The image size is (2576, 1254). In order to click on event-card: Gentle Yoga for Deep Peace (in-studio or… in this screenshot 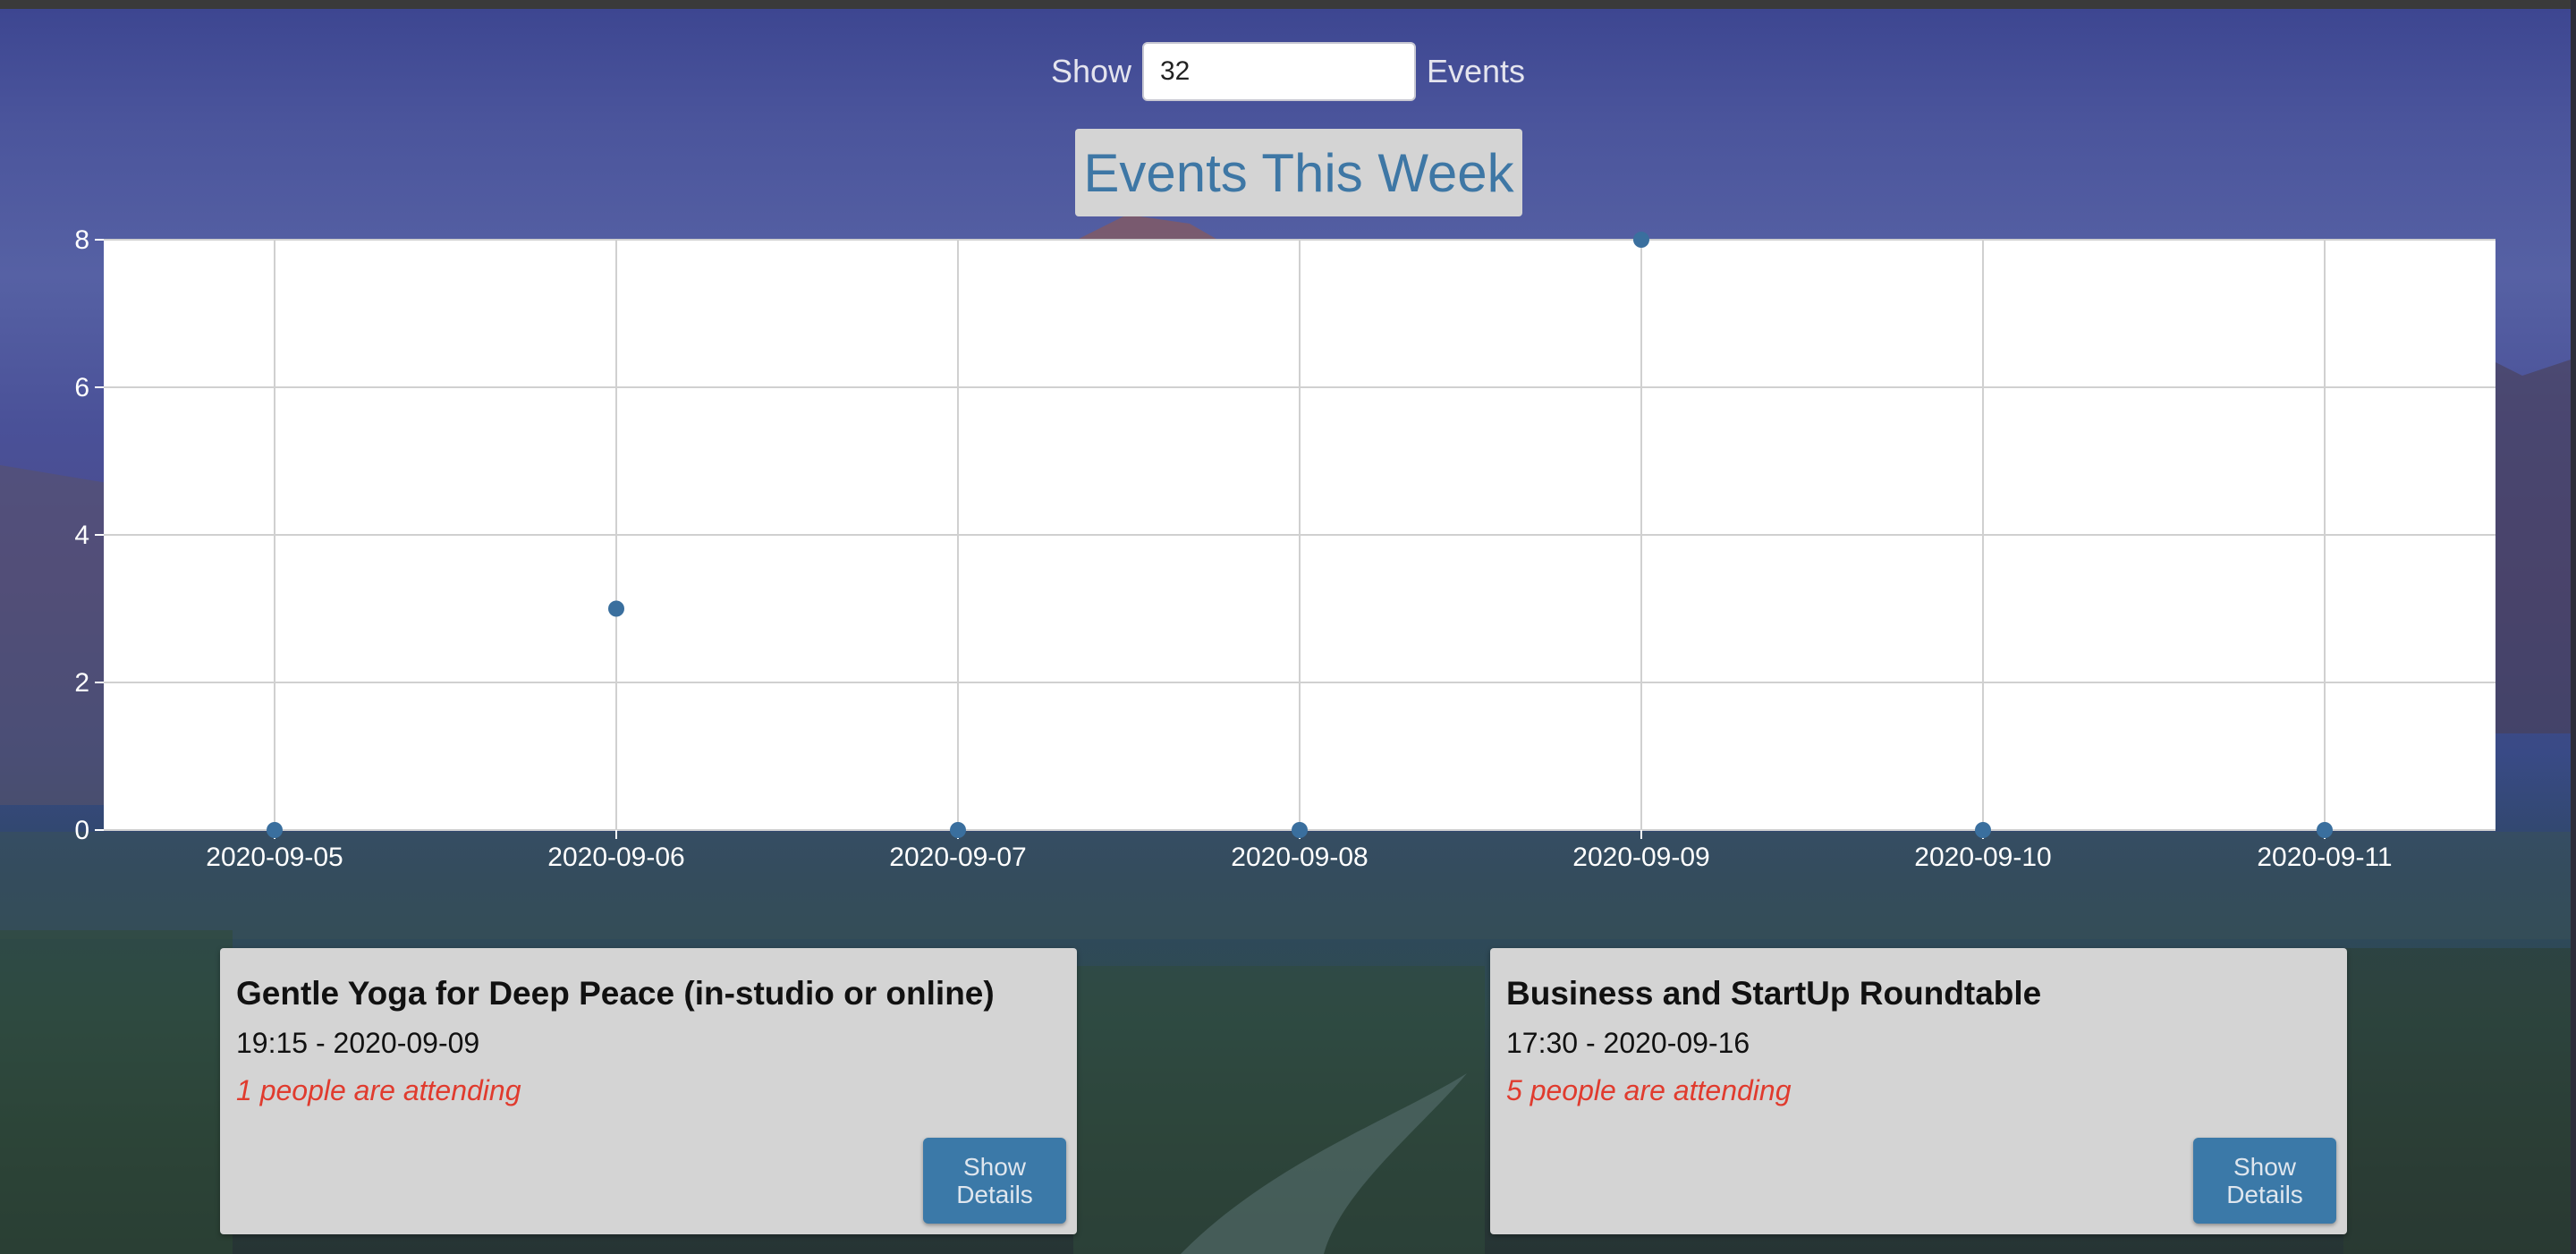, I will do `click(648, 1091)`.